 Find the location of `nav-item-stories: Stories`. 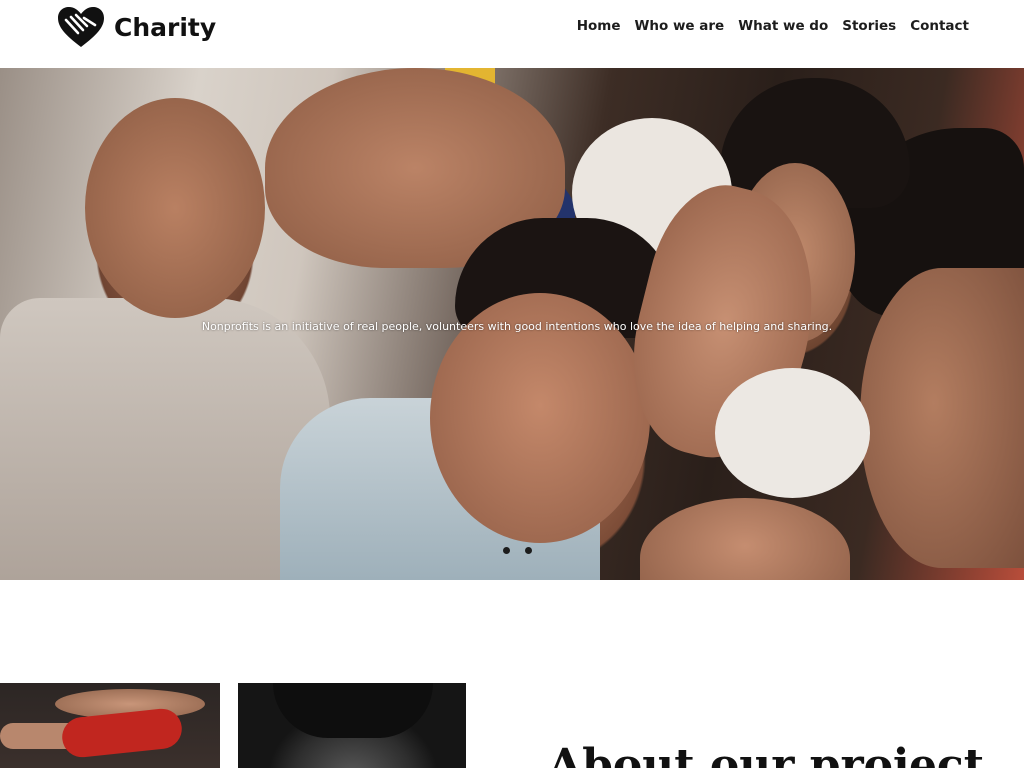

nav-item-stories: Stories is located at coordinates (869, 26).